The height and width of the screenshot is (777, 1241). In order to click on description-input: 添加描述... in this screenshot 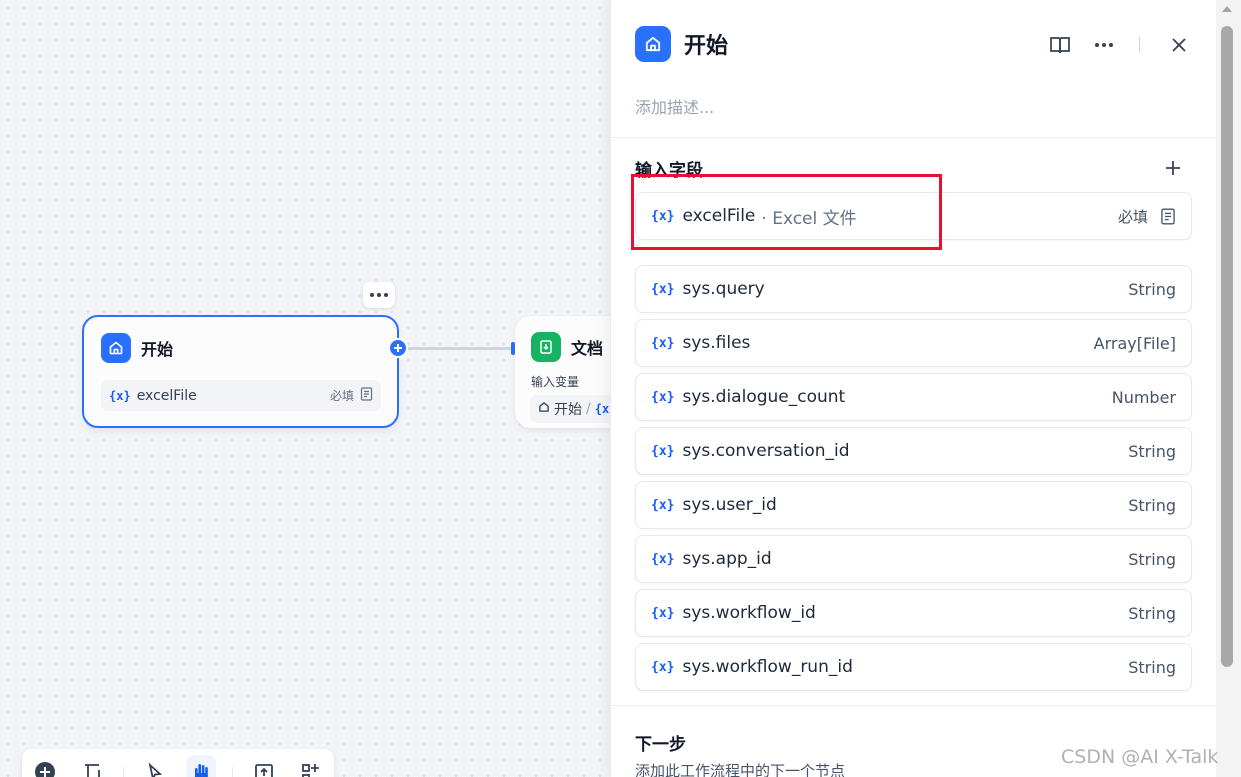, I will do `click(674, 106)`.